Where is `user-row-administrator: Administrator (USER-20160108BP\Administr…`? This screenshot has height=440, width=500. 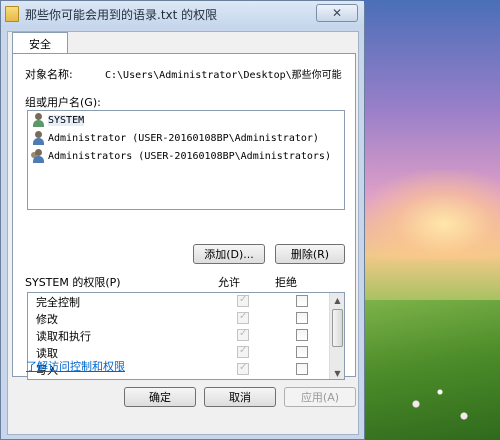 user-row-administrator: Administrator (USER-20160108BP\Administr… is located at coordinates (186, 138).